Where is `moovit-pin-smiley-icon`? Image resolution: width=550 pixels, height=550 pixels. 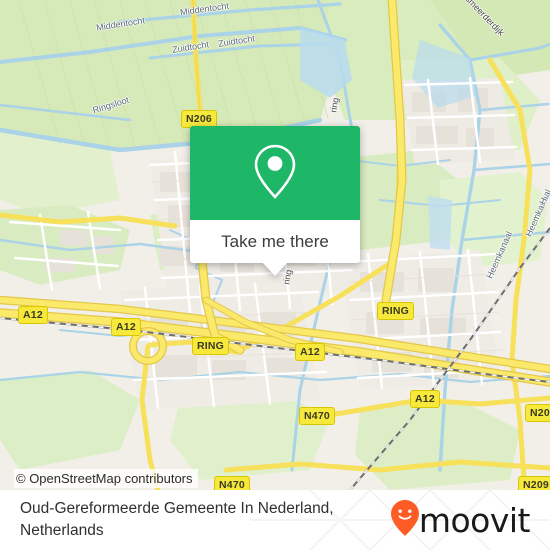
moovit-pin-smiley-icon is located at coordinates (405, 520).